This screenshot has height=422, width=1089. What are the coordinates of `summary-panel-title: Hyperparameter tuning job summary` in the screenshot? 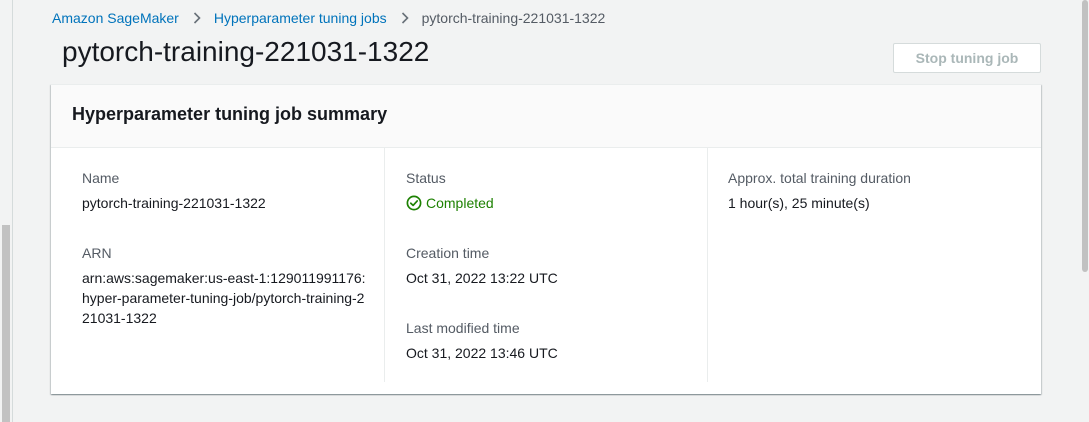 It's located at (230, 114).